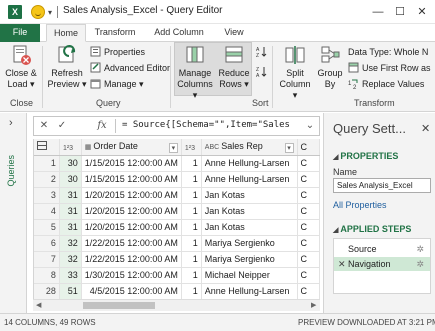 Image resolution: width=435 pixels, height=331 pixels. What do you see at coordinates (313, 305) in the screenshot?
I see `scroll-right-icon: ▶` at bounding box center [313, 305].